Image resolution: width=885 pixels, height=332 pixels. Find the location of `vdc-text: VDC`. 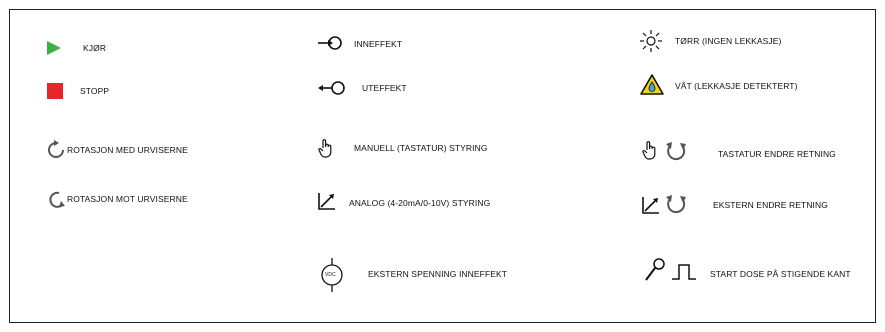

vdc-text: VDC is located at coordinates (330, 275).